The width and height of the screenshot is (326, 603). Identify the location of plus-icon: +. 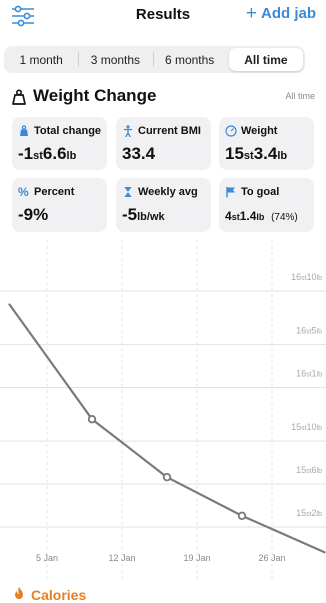
(251, 13).